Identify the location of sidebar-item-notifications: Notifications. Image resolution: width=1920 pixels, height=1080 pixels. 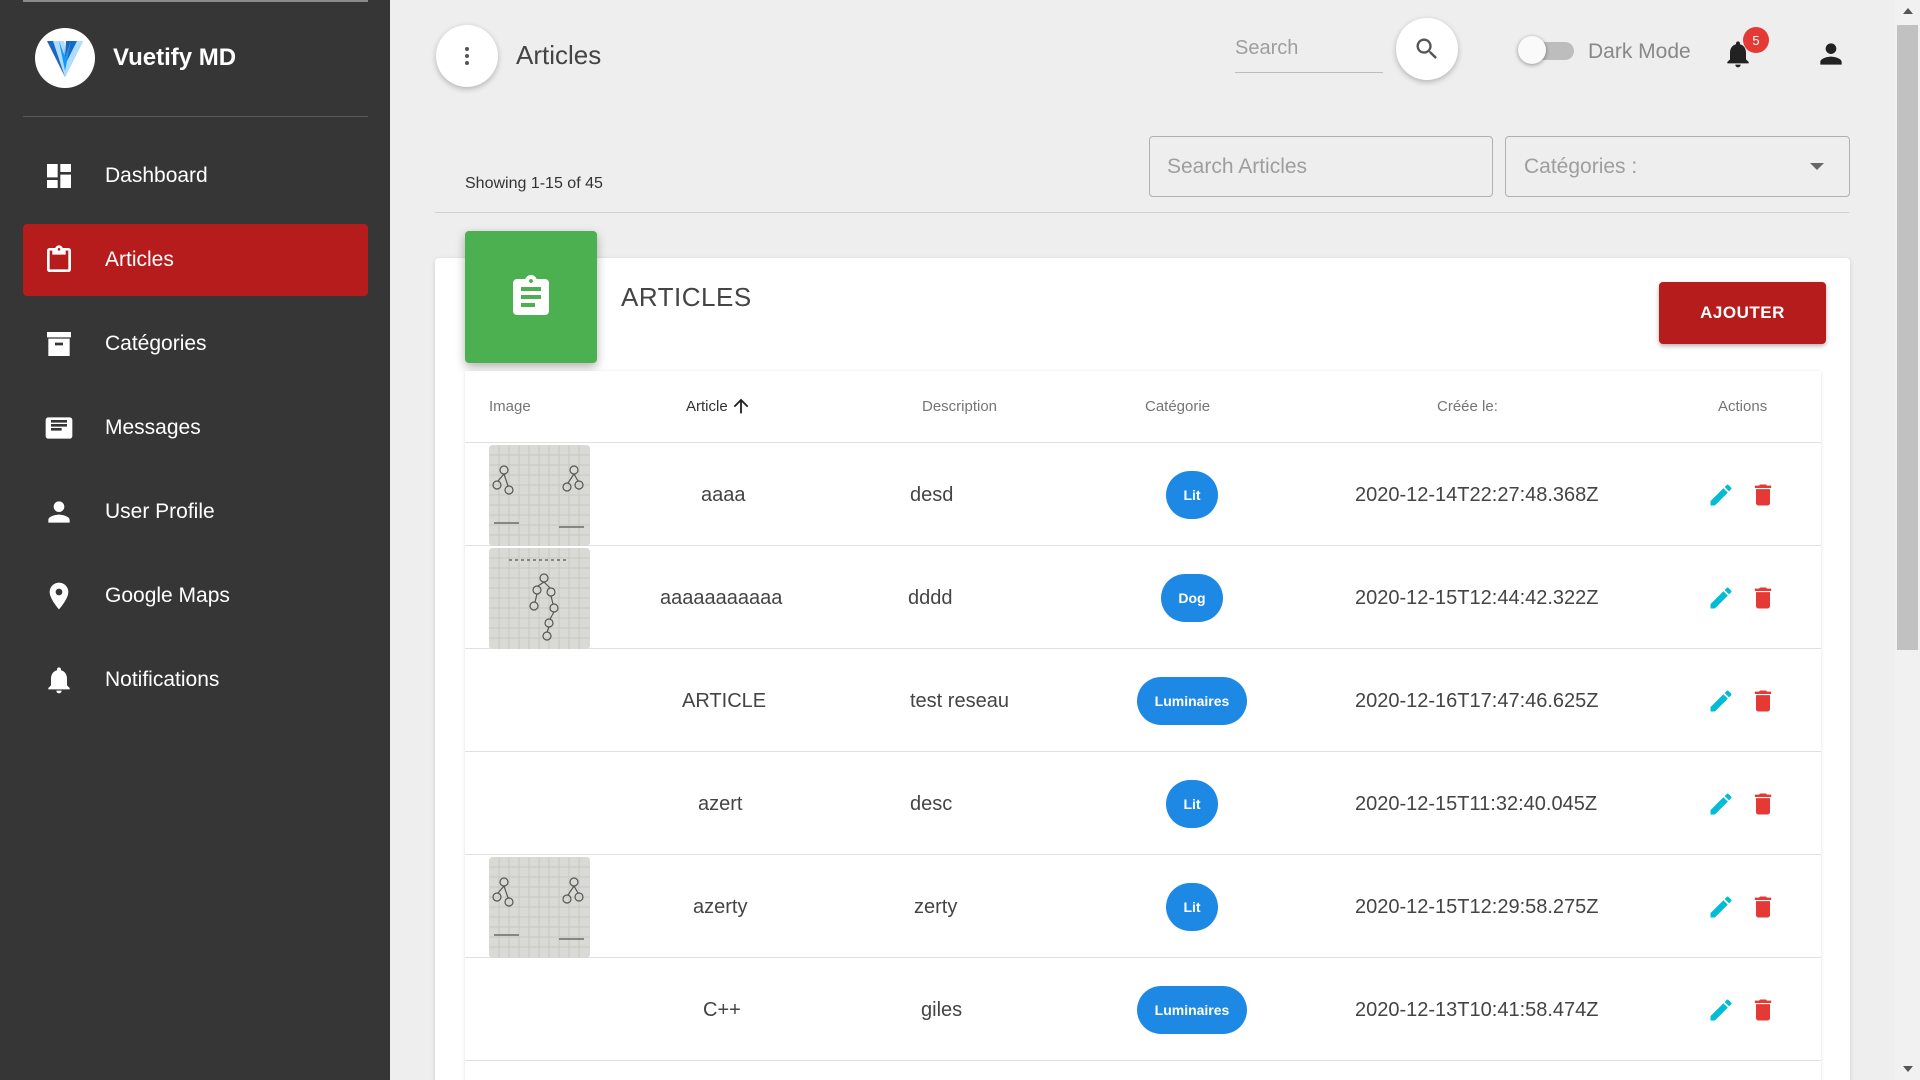
(195, 680).